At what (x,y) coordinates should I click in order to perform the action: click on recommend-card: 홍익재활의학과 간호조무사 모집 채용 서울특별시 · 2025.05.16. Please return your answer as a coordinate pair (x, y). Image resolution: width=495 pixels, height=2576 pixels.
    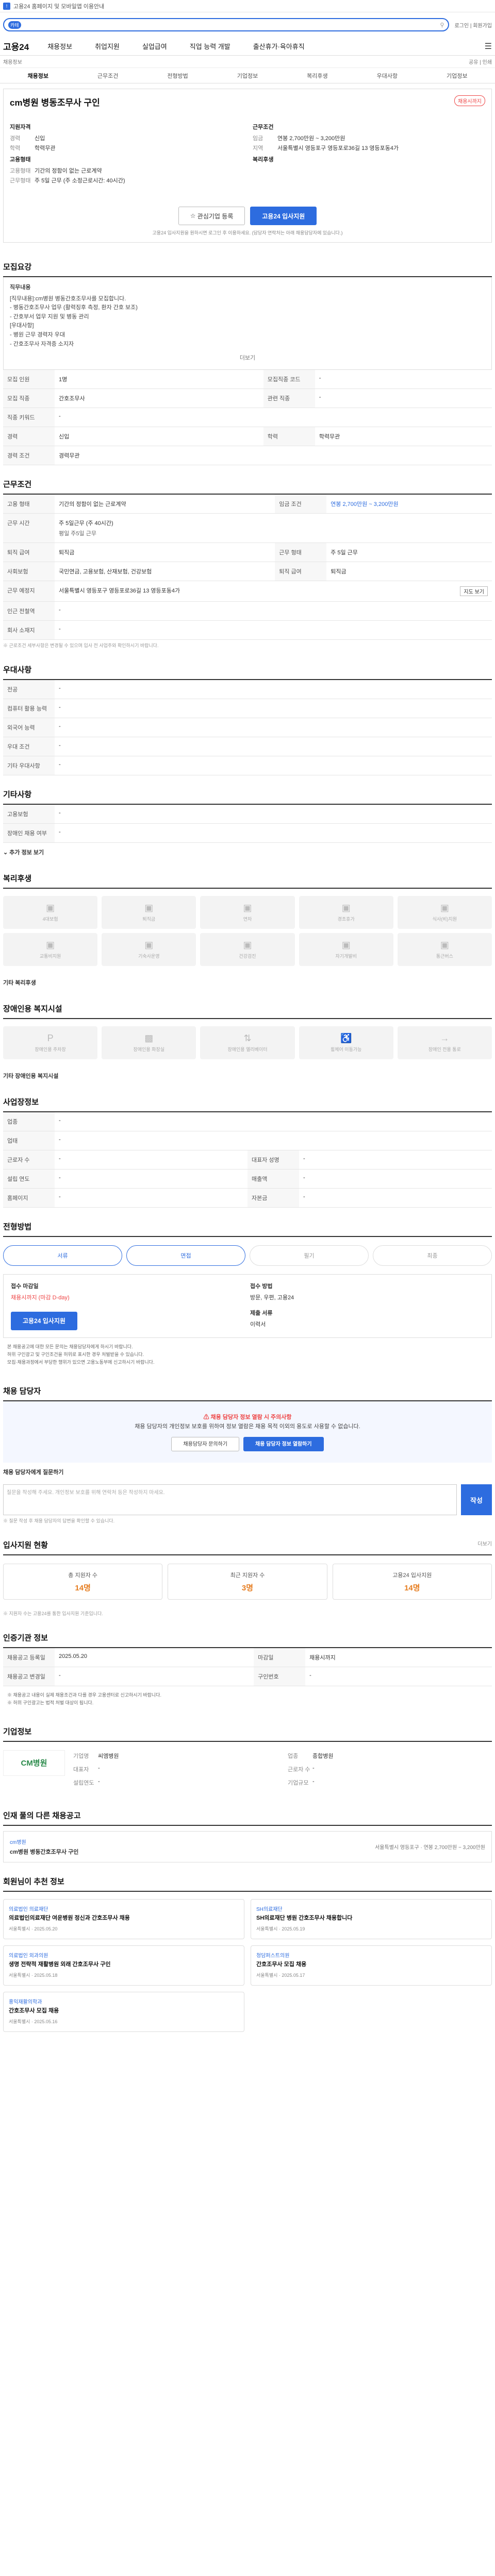
    Looking at the image, I should click on (124, 2011).